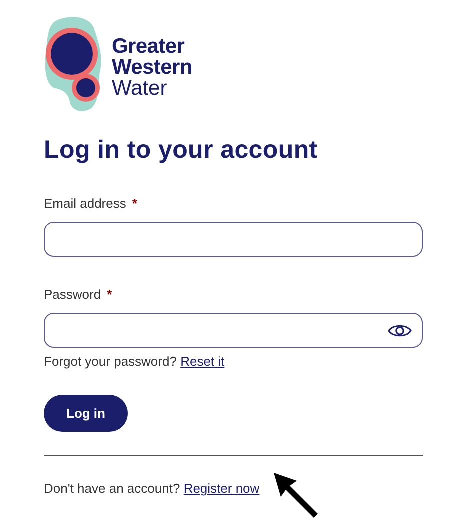  I want to click on eye-icon, so click(400, 331).